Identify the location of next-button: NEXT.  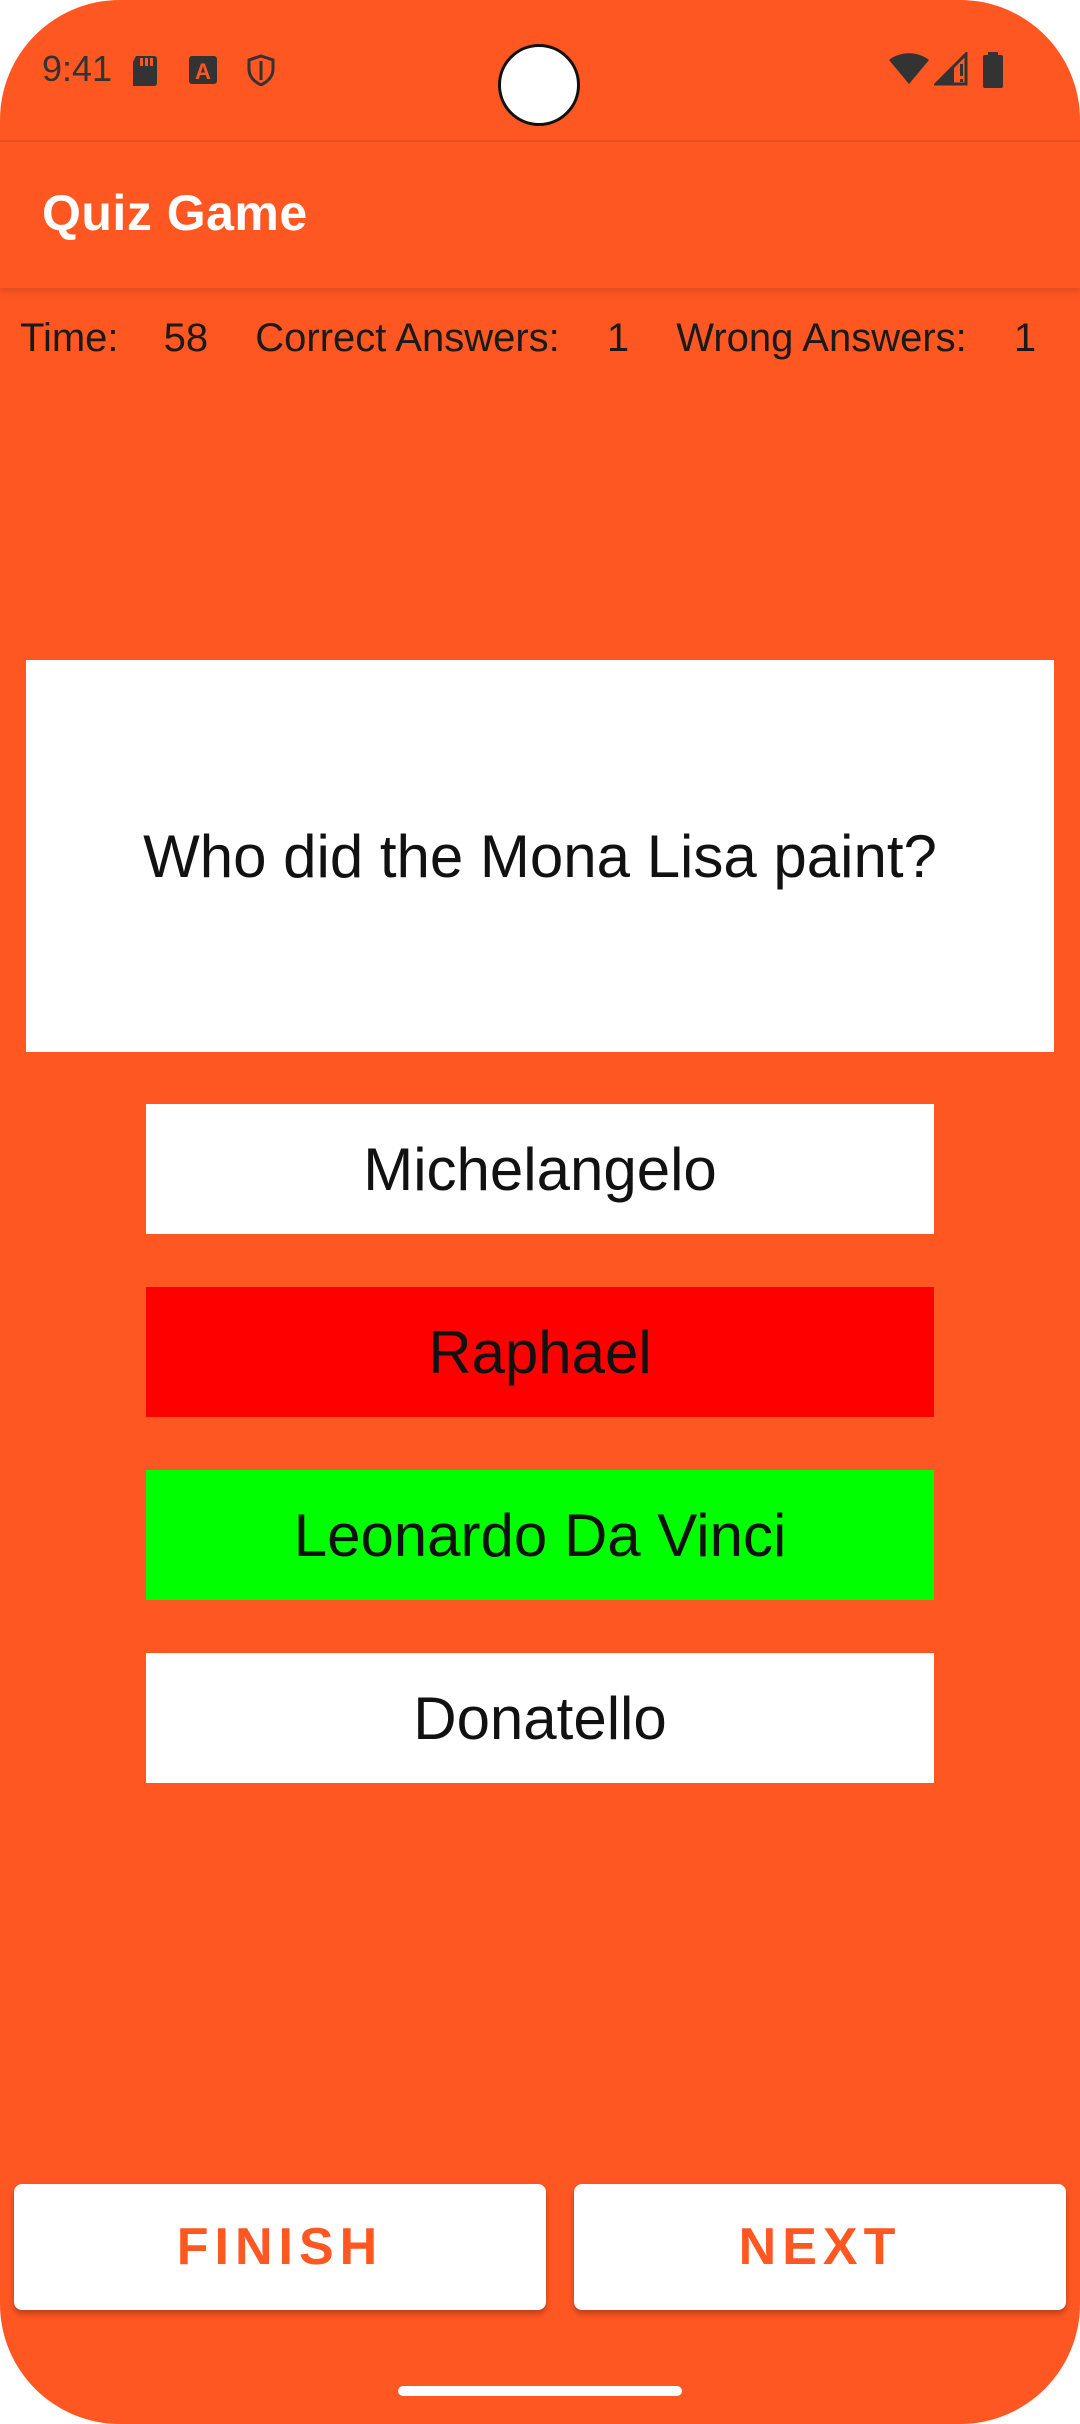
(820, 2247).